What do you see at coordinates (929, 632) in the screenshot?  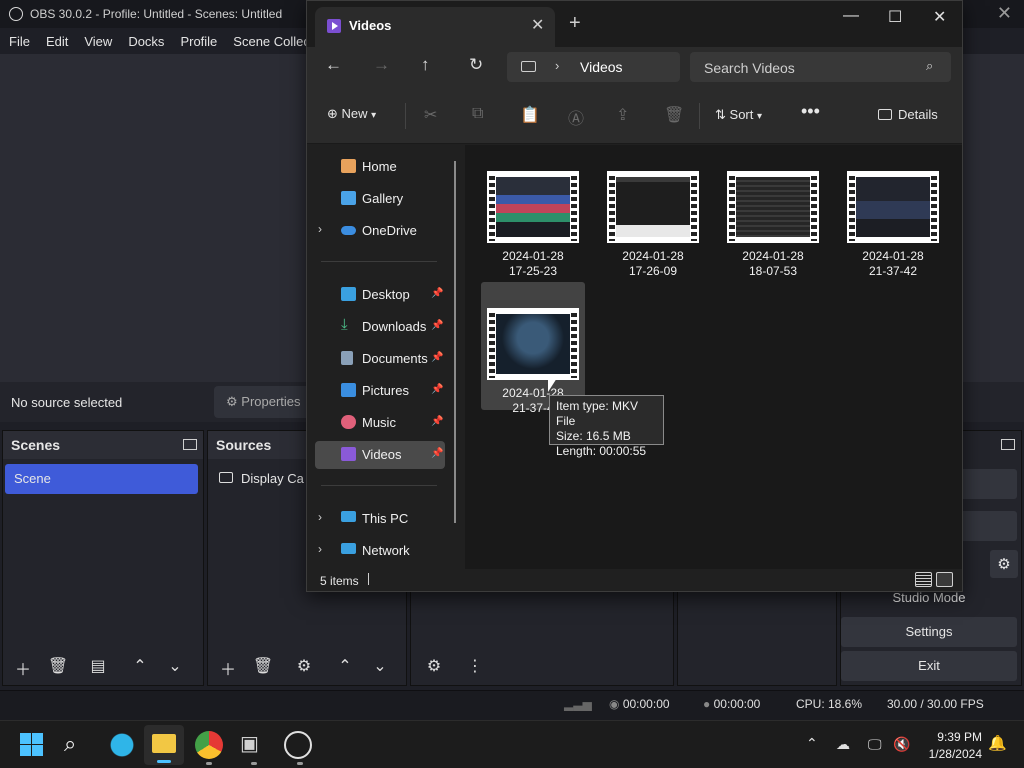 I see `settings-button: Settings` at bounding box center [929, 632].